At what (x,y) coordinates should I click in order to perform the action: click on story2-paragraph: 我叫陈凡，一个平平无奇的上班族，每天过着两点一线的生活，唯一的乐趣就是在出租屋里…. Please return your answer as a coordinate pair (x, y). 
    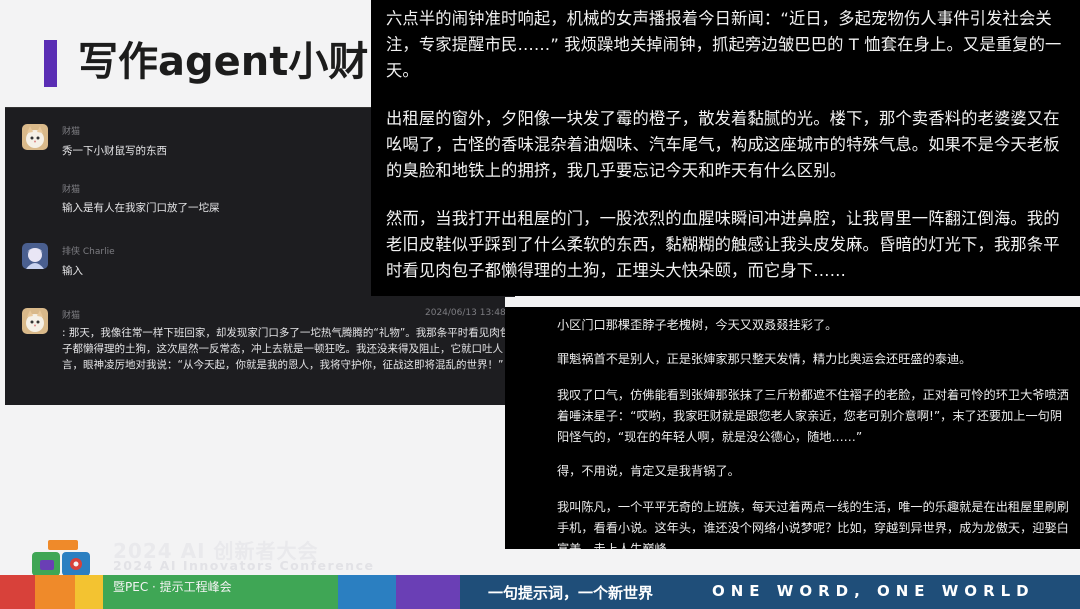
    Looking at the image, I should click on (813, 524).